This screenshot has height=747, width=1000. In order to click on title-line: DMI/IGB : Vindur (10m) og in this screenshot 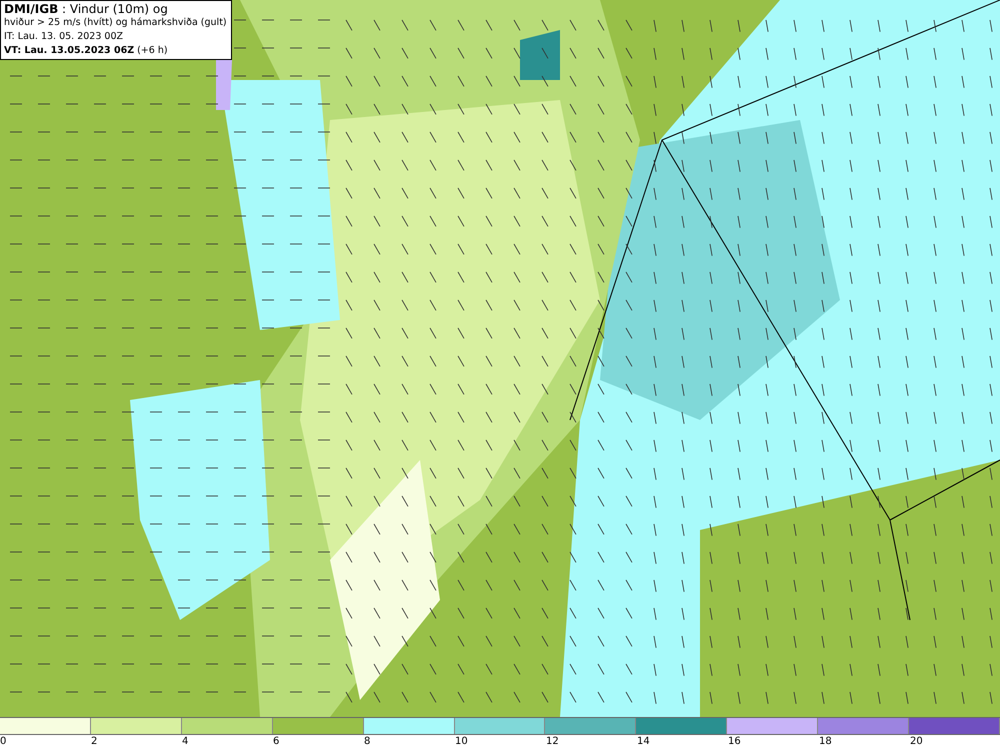, I will do `click(86, 9)`.